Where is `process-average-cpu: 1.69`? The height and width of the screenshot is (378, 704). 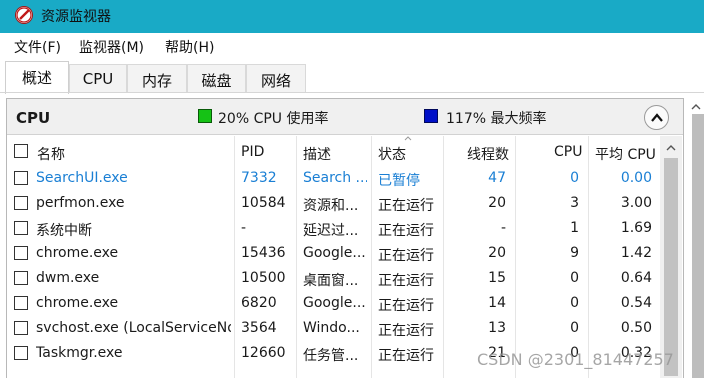 process-average-cpu: 1.69 is located at coordinates (636, 228).